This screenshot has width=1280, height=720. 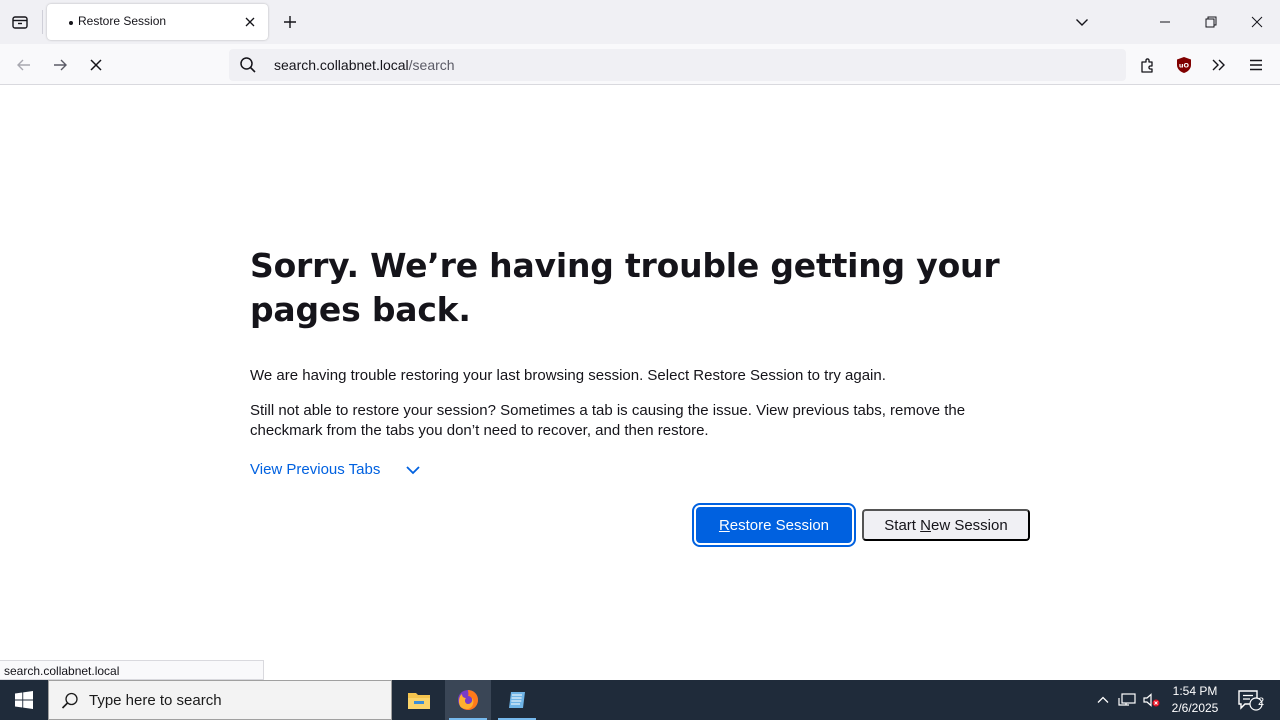 I want to click on volume-tray-button, so click(x=1151, y=700).